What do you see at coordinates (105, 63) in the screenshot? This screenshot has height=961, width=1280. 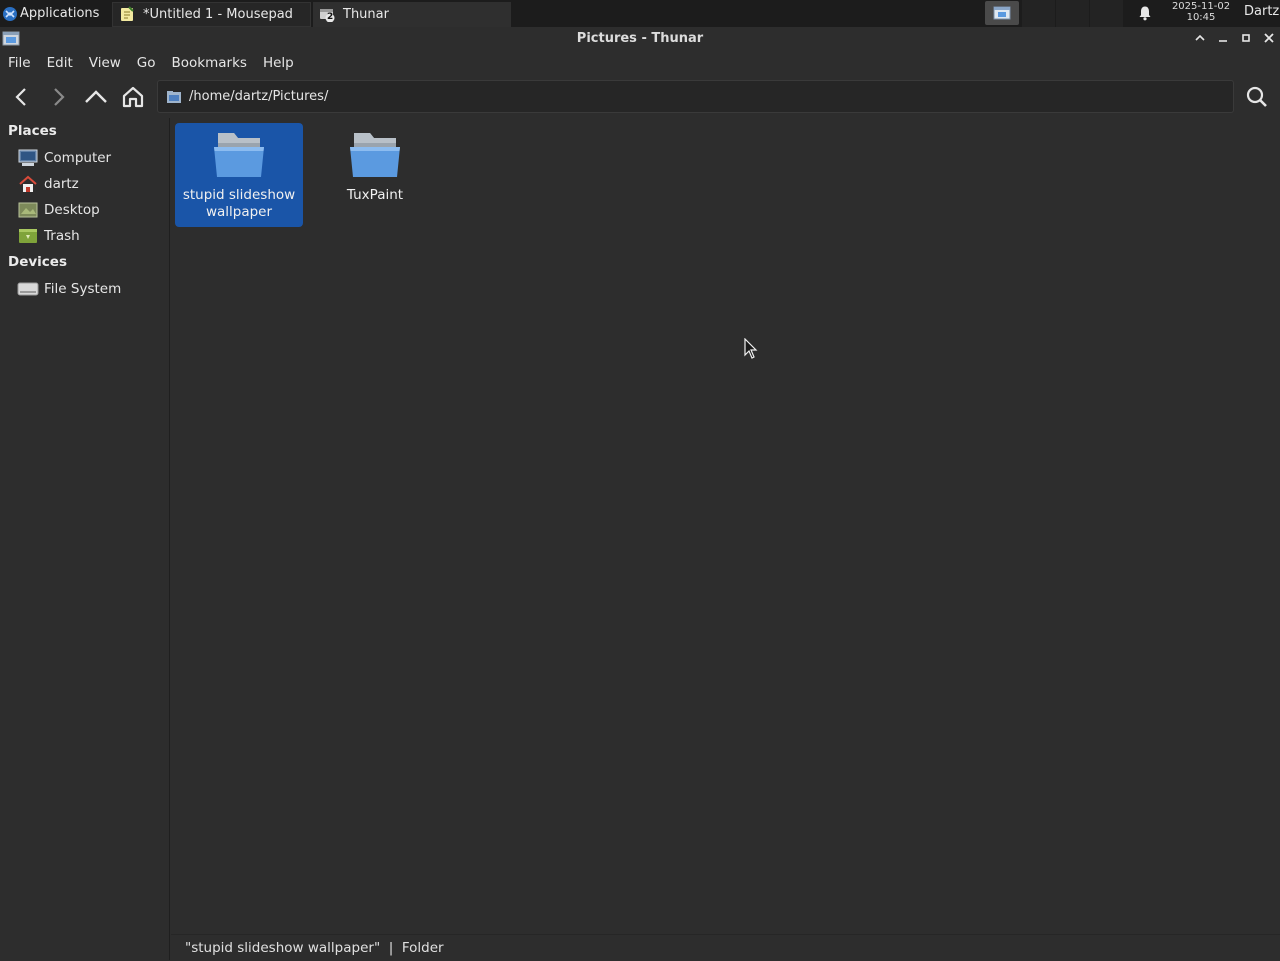 I see `menu-view: View` at bounding box center [105, 63].